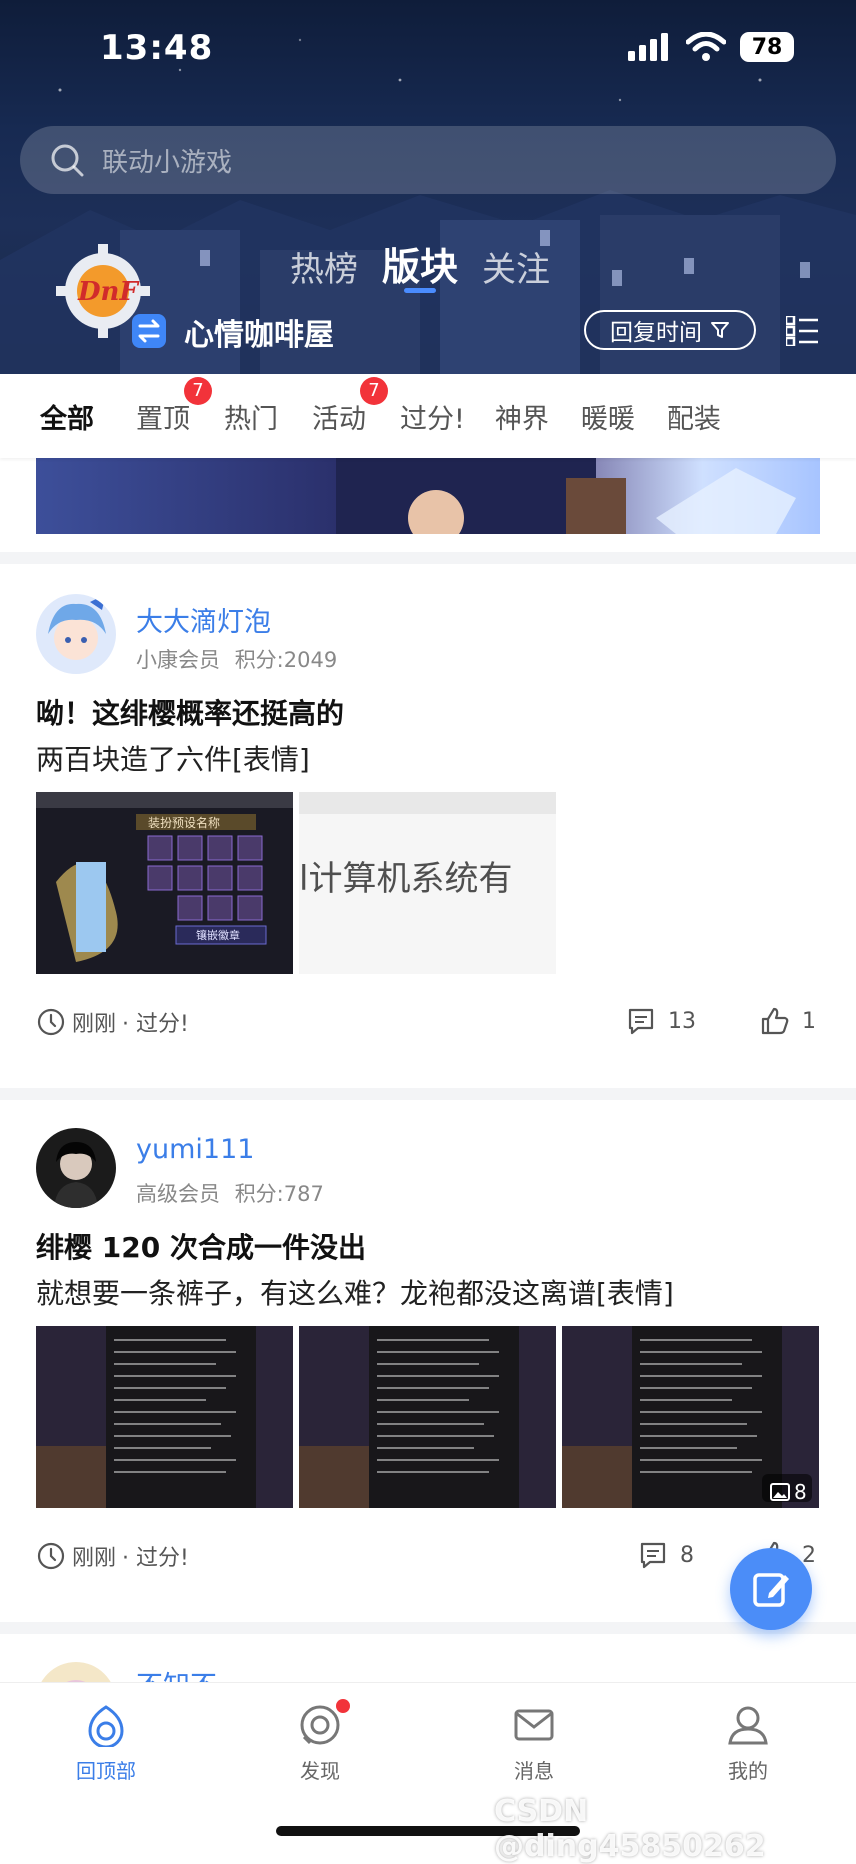  I want to click on nav-discover: 发现, so click(320, 1741).